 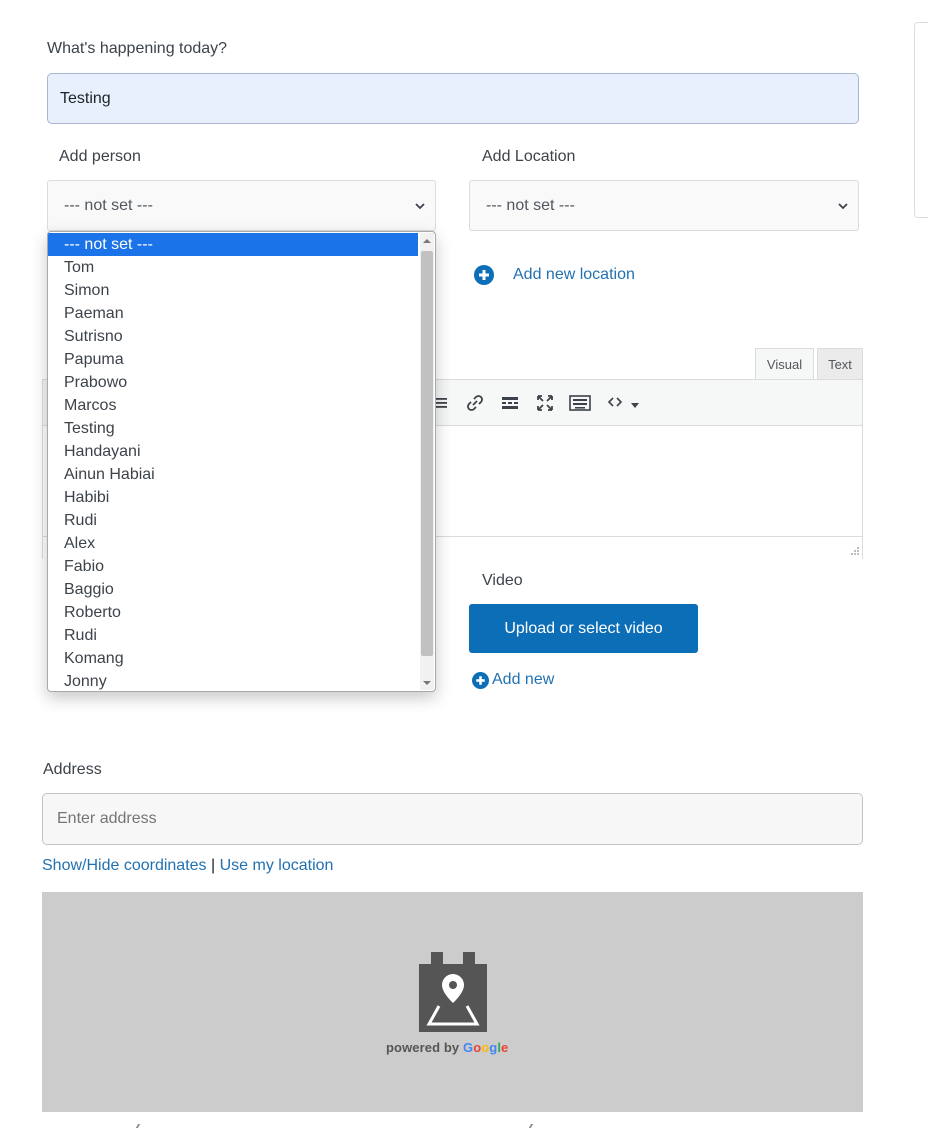 What do you see at coordinates (624, 403) in the screenshot?
I see `code-dropdown-icon` at bounding box center [624, 403].